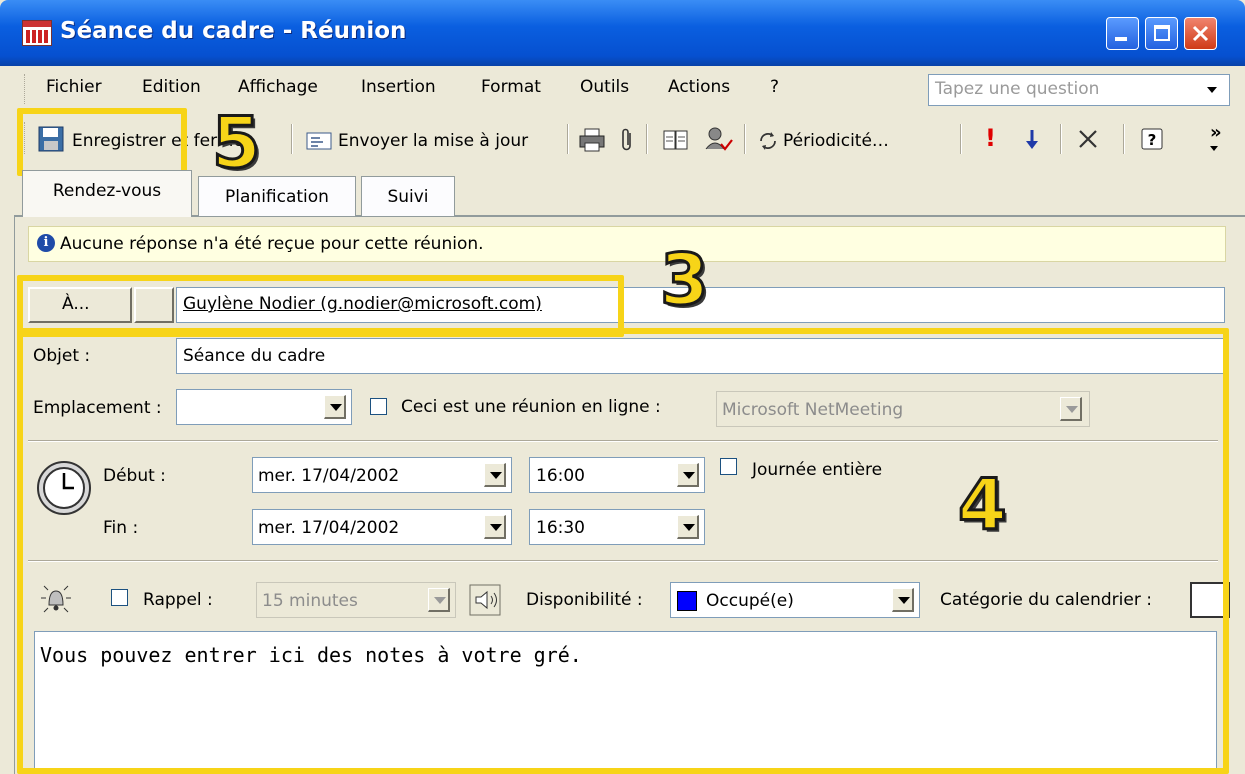 This screenshot has height=774, width=1245. Describe the element at coordinates (511, 87) in the screenshot. I see `menu-format: Format` at that location.